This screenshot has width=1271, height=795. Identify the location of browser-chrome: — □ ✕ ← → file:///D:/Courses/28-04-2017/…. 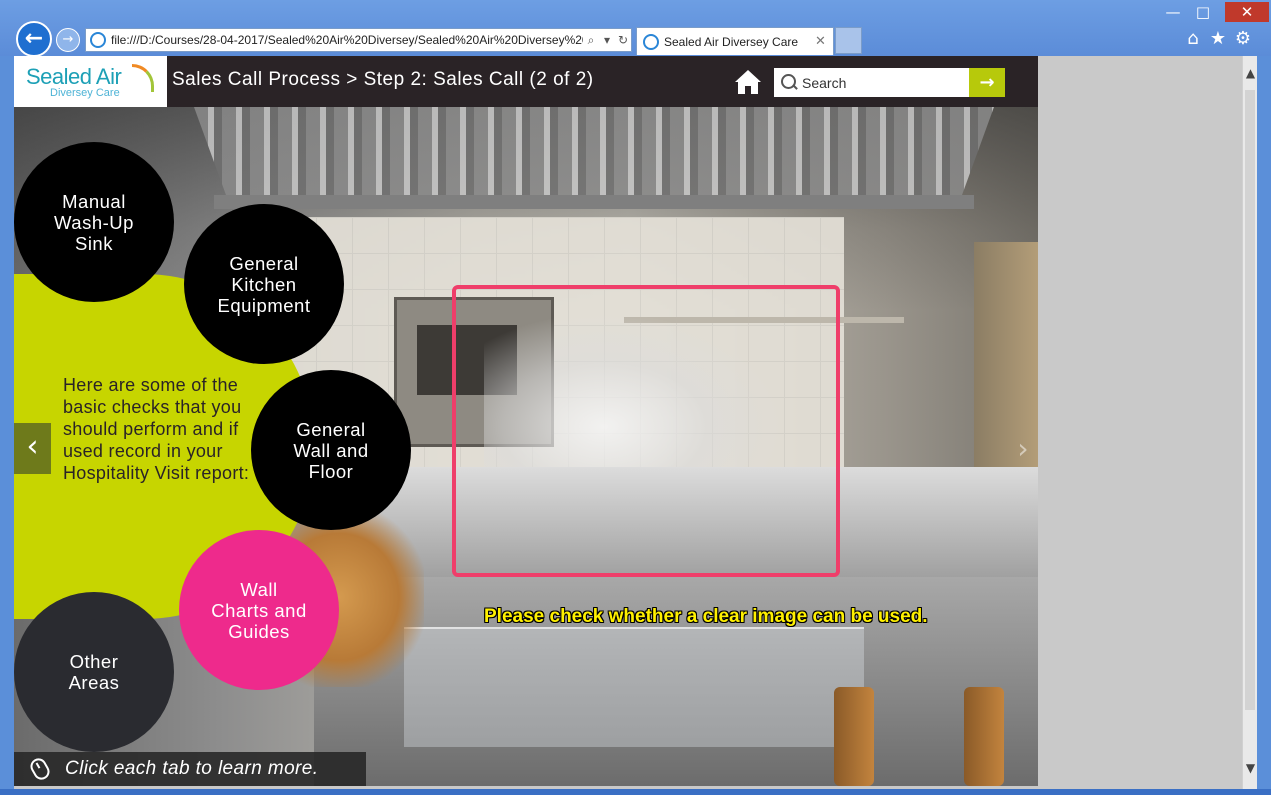
(635, 28).